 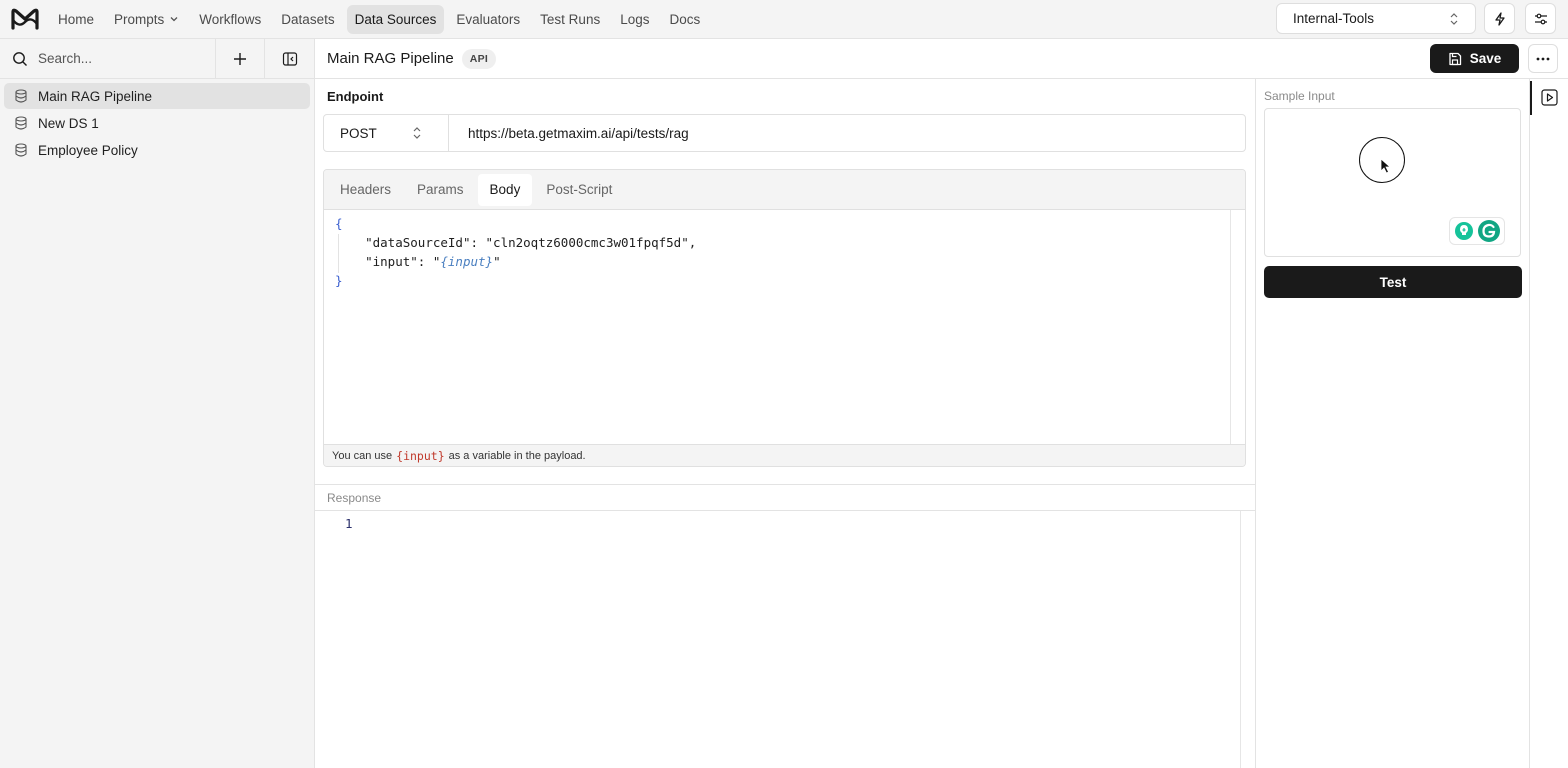 I want to click on nav-logs: Logs, so click(x=634, y=19).